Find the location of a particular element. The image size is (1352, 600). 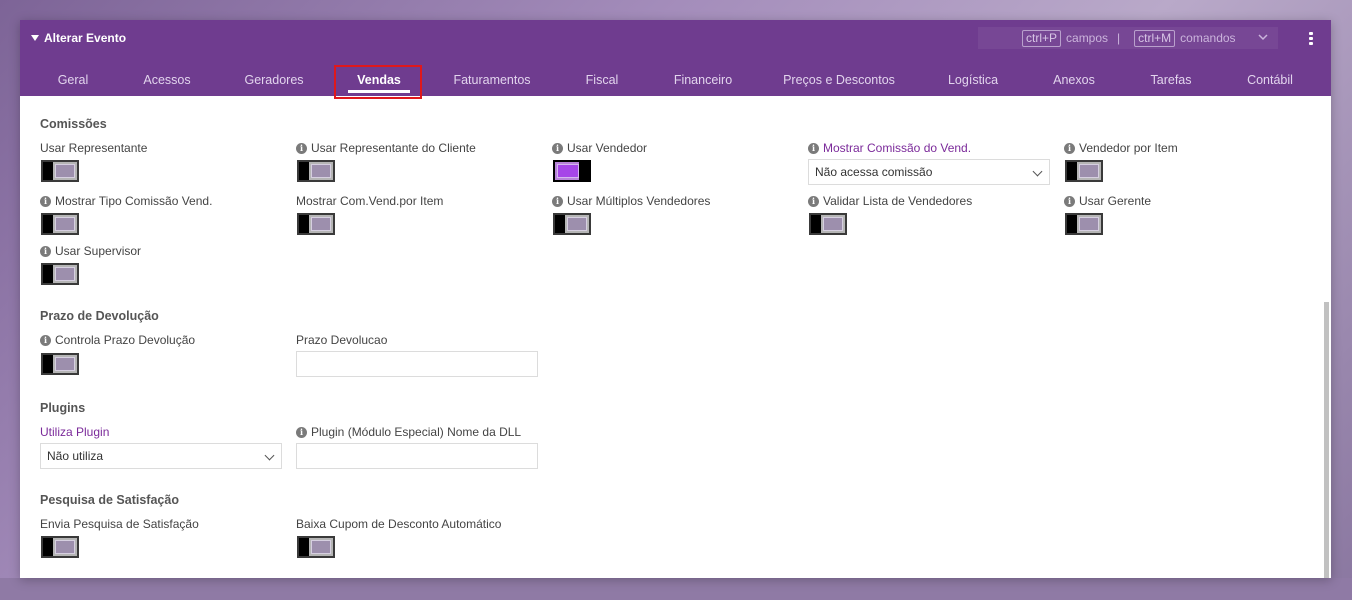

utiliza-plugin-label: Utiliza Plugin is located at coordinates (75, 432).